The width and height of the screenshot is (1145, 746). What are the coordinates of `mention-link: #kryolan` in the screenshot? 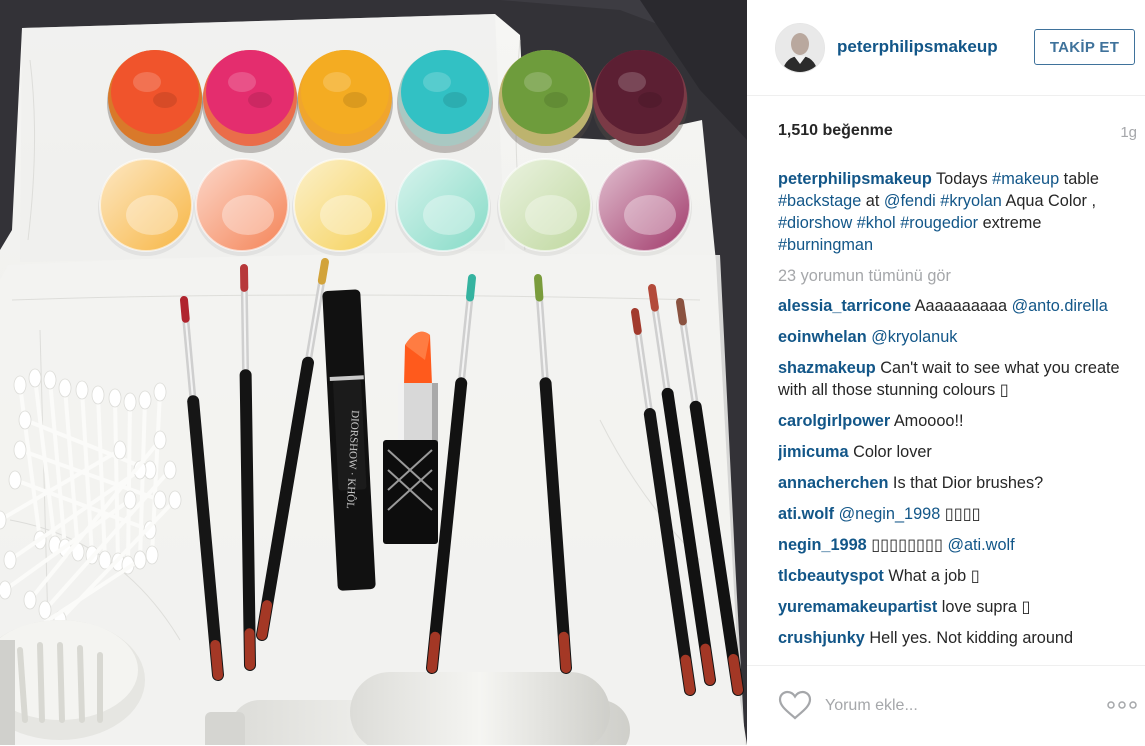 It's located at (971, 201).